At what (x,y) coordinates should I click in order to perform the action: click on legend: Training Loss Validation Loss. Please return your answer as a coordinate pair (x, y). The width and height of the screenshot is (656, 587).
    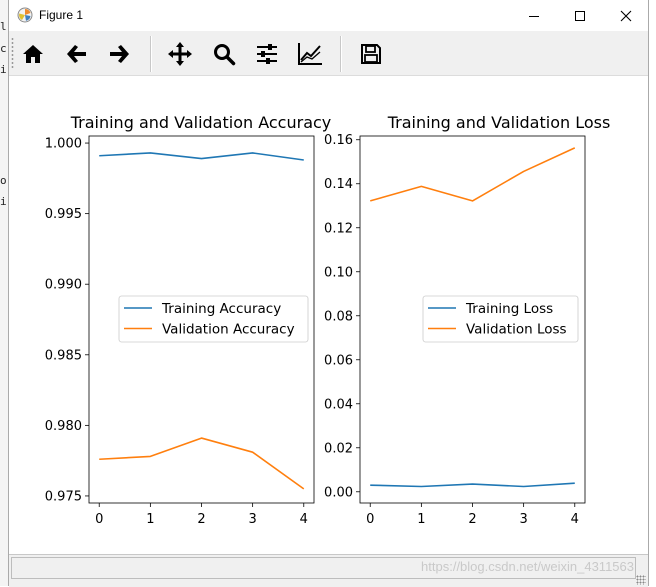
    Looking at the image, I should click on (500, 319).